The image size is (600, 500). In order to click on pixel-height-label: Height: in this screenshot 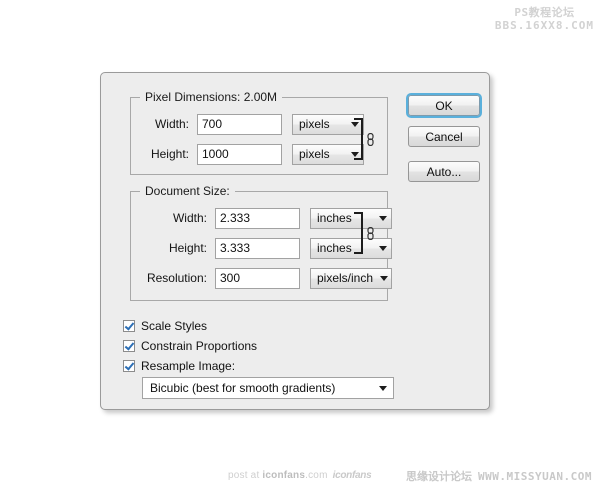, I will do `click(169, 154)`.